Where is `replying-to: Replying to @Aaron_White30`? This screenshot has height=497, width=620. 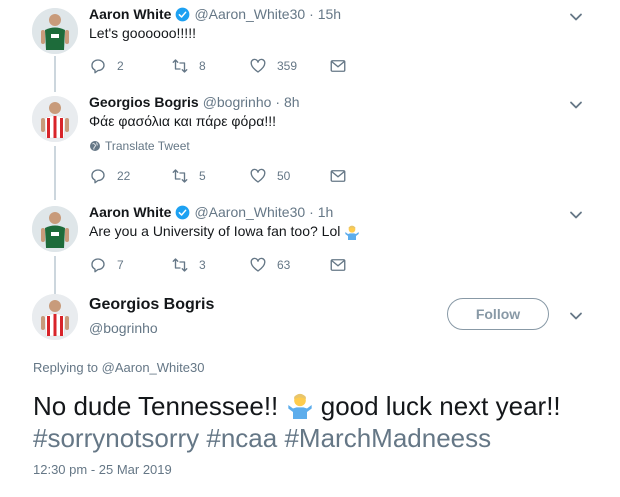
replying-to: Replying to @Aaron_White30 is located at coordinates (118, 367).